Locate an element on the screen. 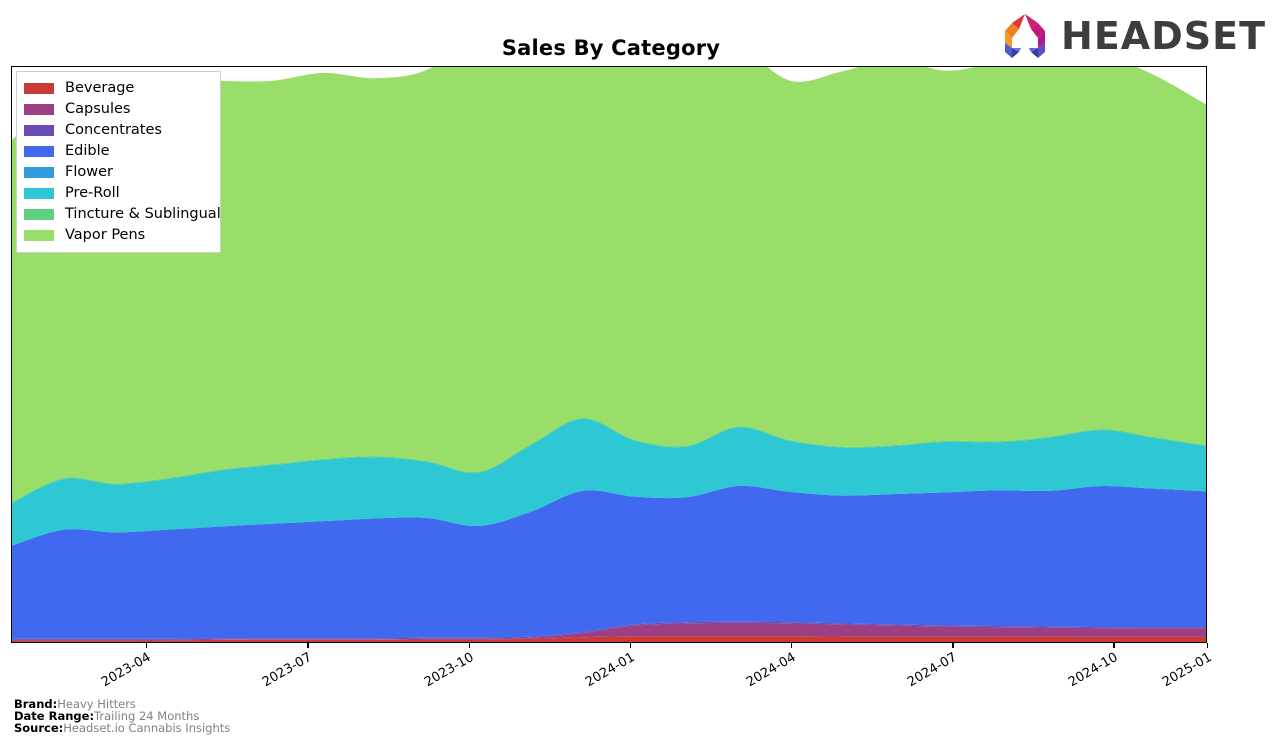 This screenshot has height=746, width=1276. legend-item: Capsules is located at coordinates (118, 109).